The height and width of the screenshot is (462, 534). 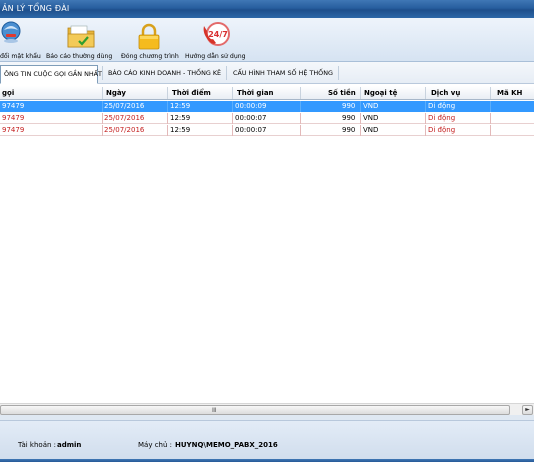 I want to click on scrollbar-thumb: III, so click(x=255, y=410).